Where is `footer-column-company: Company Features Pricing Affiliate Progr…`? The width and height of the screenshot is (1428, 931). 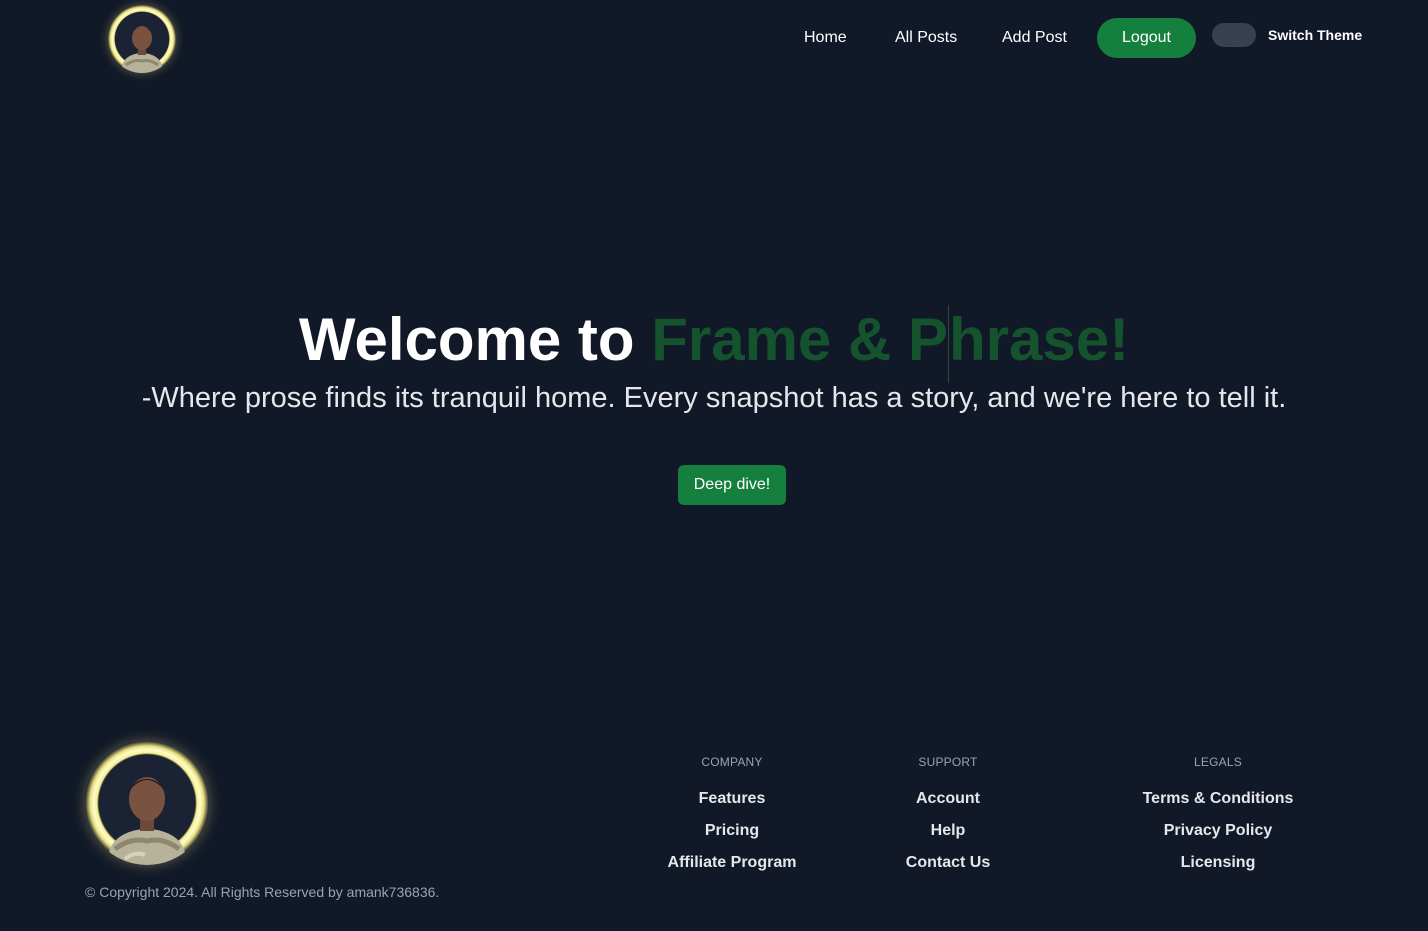 footer-column-company: Company Features Pricing Affiliate Progr… is located at coordinates (732, 819).